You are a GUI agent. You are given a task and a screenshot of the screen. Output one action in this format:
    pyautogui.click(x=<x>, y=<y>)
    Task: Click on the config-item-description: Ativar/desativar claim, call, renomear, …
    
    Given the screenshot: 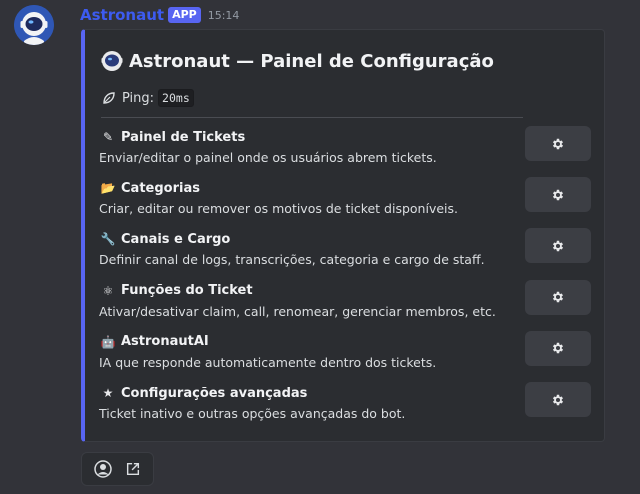 What is the action you would take?
    pyautogui.click(x=297, y=311)
    